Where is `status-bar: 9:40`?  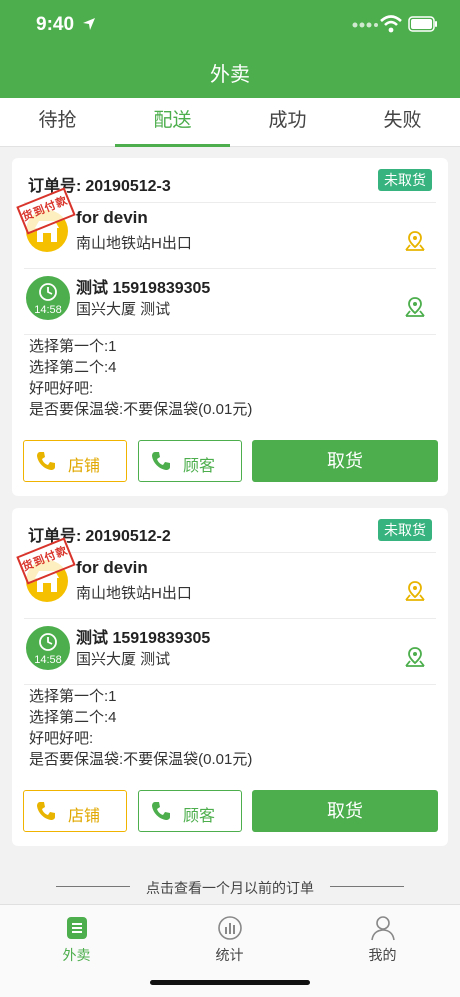
status-bar: 9:40 is located at coordinates (230, 25).